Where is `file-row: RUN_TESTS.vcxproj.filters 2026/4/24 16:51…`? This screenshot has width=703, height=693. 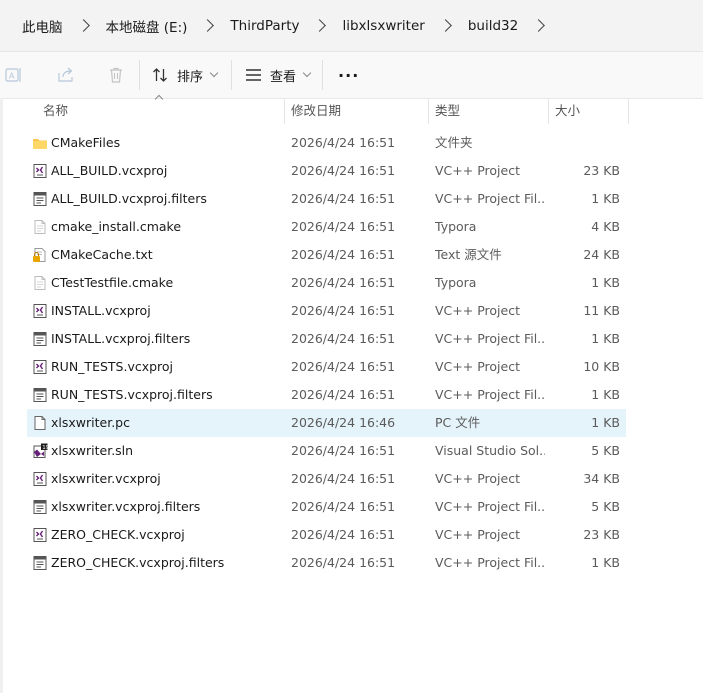 file-row: RUN_TESTS.vcxproj.filters 2026/4/24 16:51… is located at coordinates (326, 395).